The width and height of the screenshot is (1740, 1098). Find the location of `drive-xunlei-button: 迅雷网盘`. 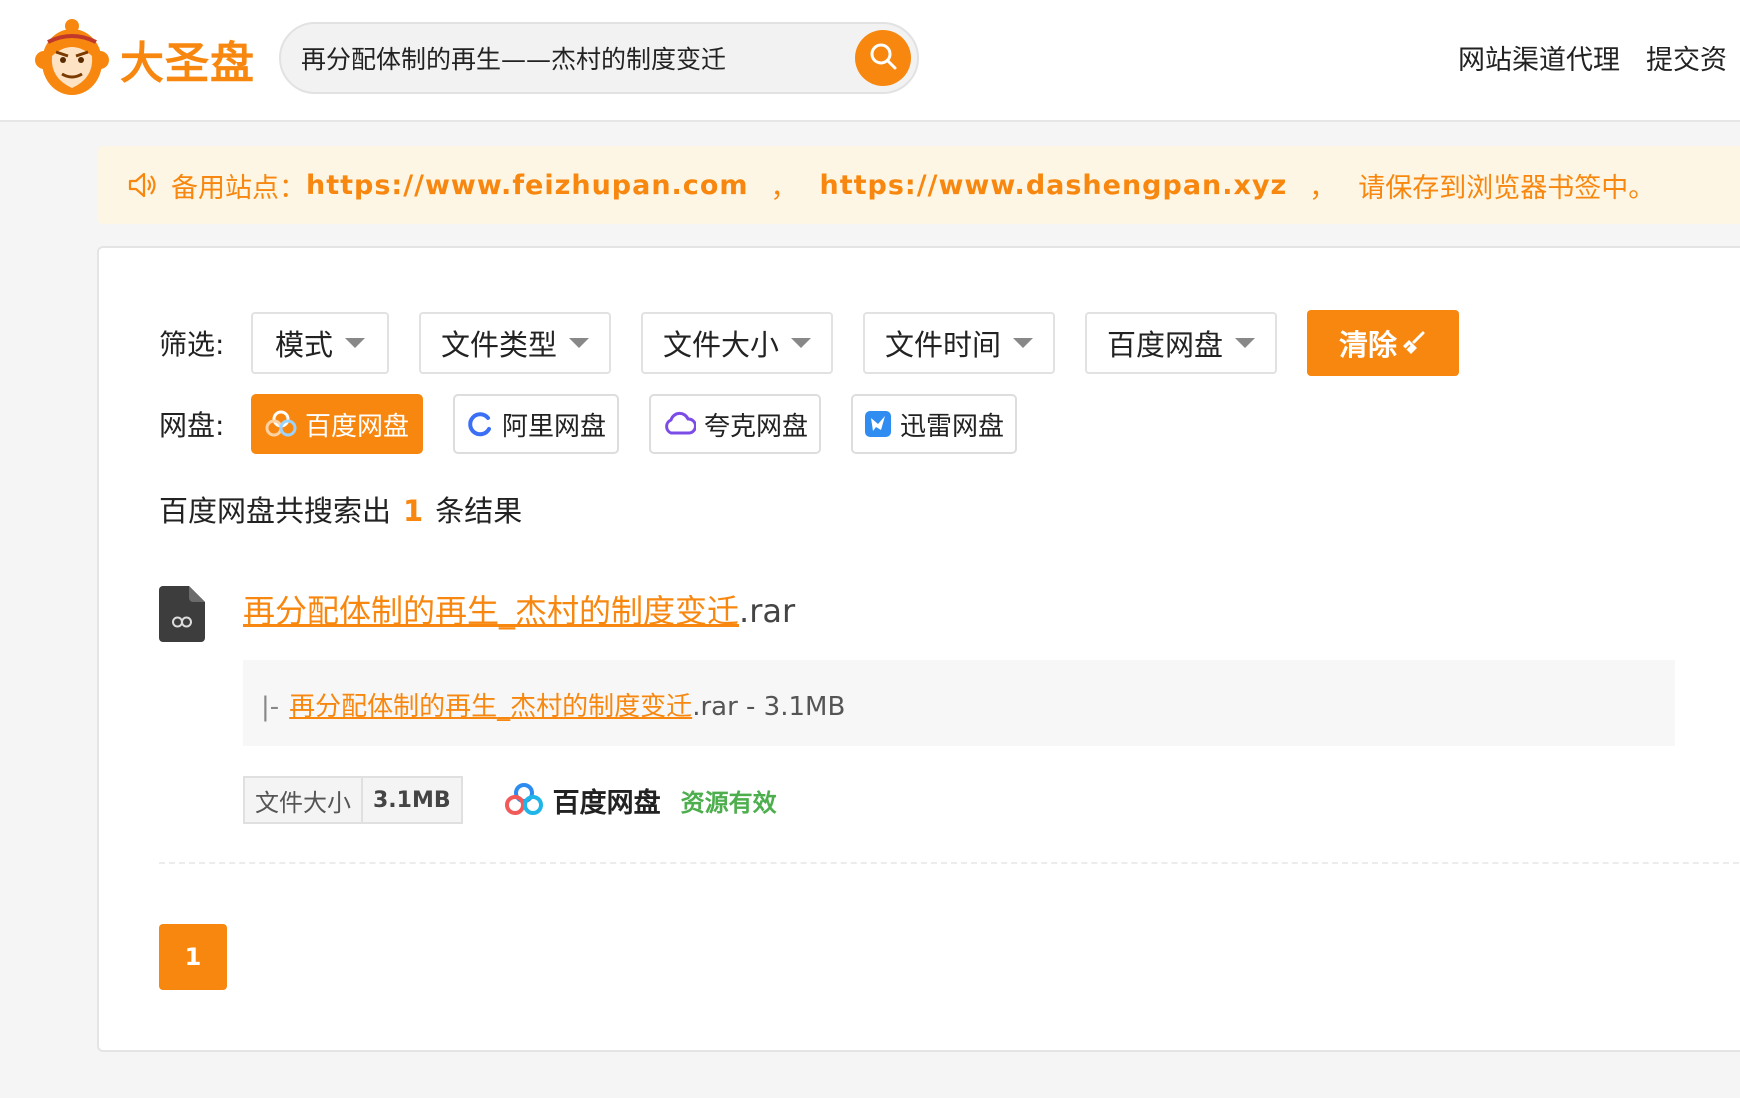

drive-xunlei-button: 迅雷网盘 is located at coordinates (934, 424).